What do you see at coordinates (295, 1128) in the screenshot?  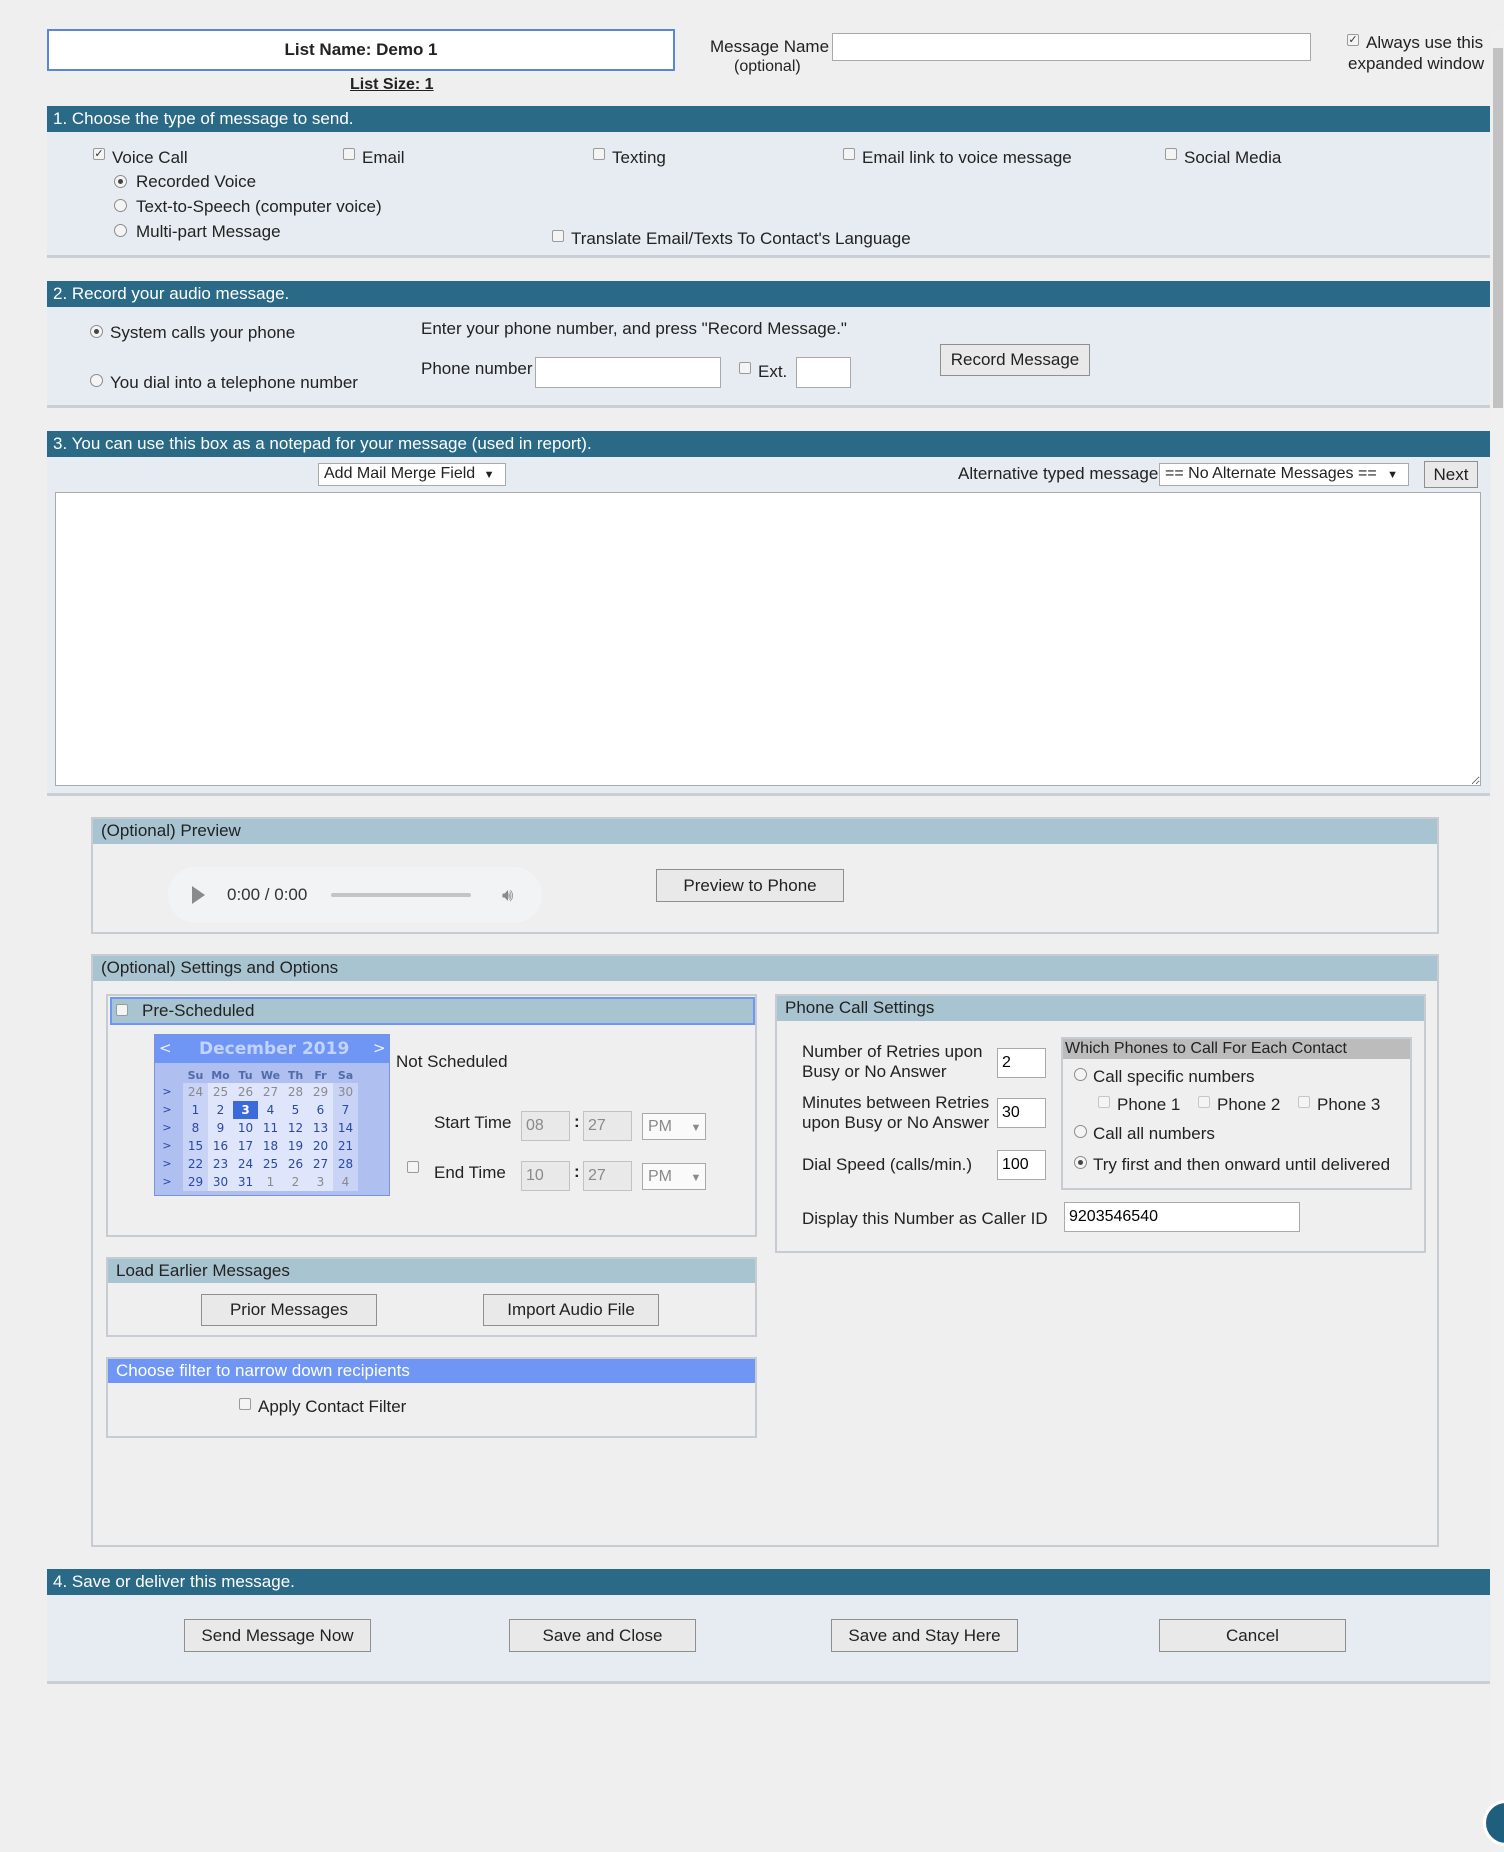 I see `calendar-day: 12` at bounding box center [295, 1128].